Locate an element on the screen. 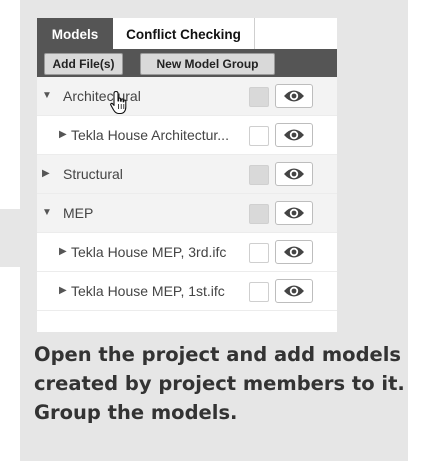 The image size is (428, 461). new-model-group-button: New Model Group is located at coordinates (207, 64).